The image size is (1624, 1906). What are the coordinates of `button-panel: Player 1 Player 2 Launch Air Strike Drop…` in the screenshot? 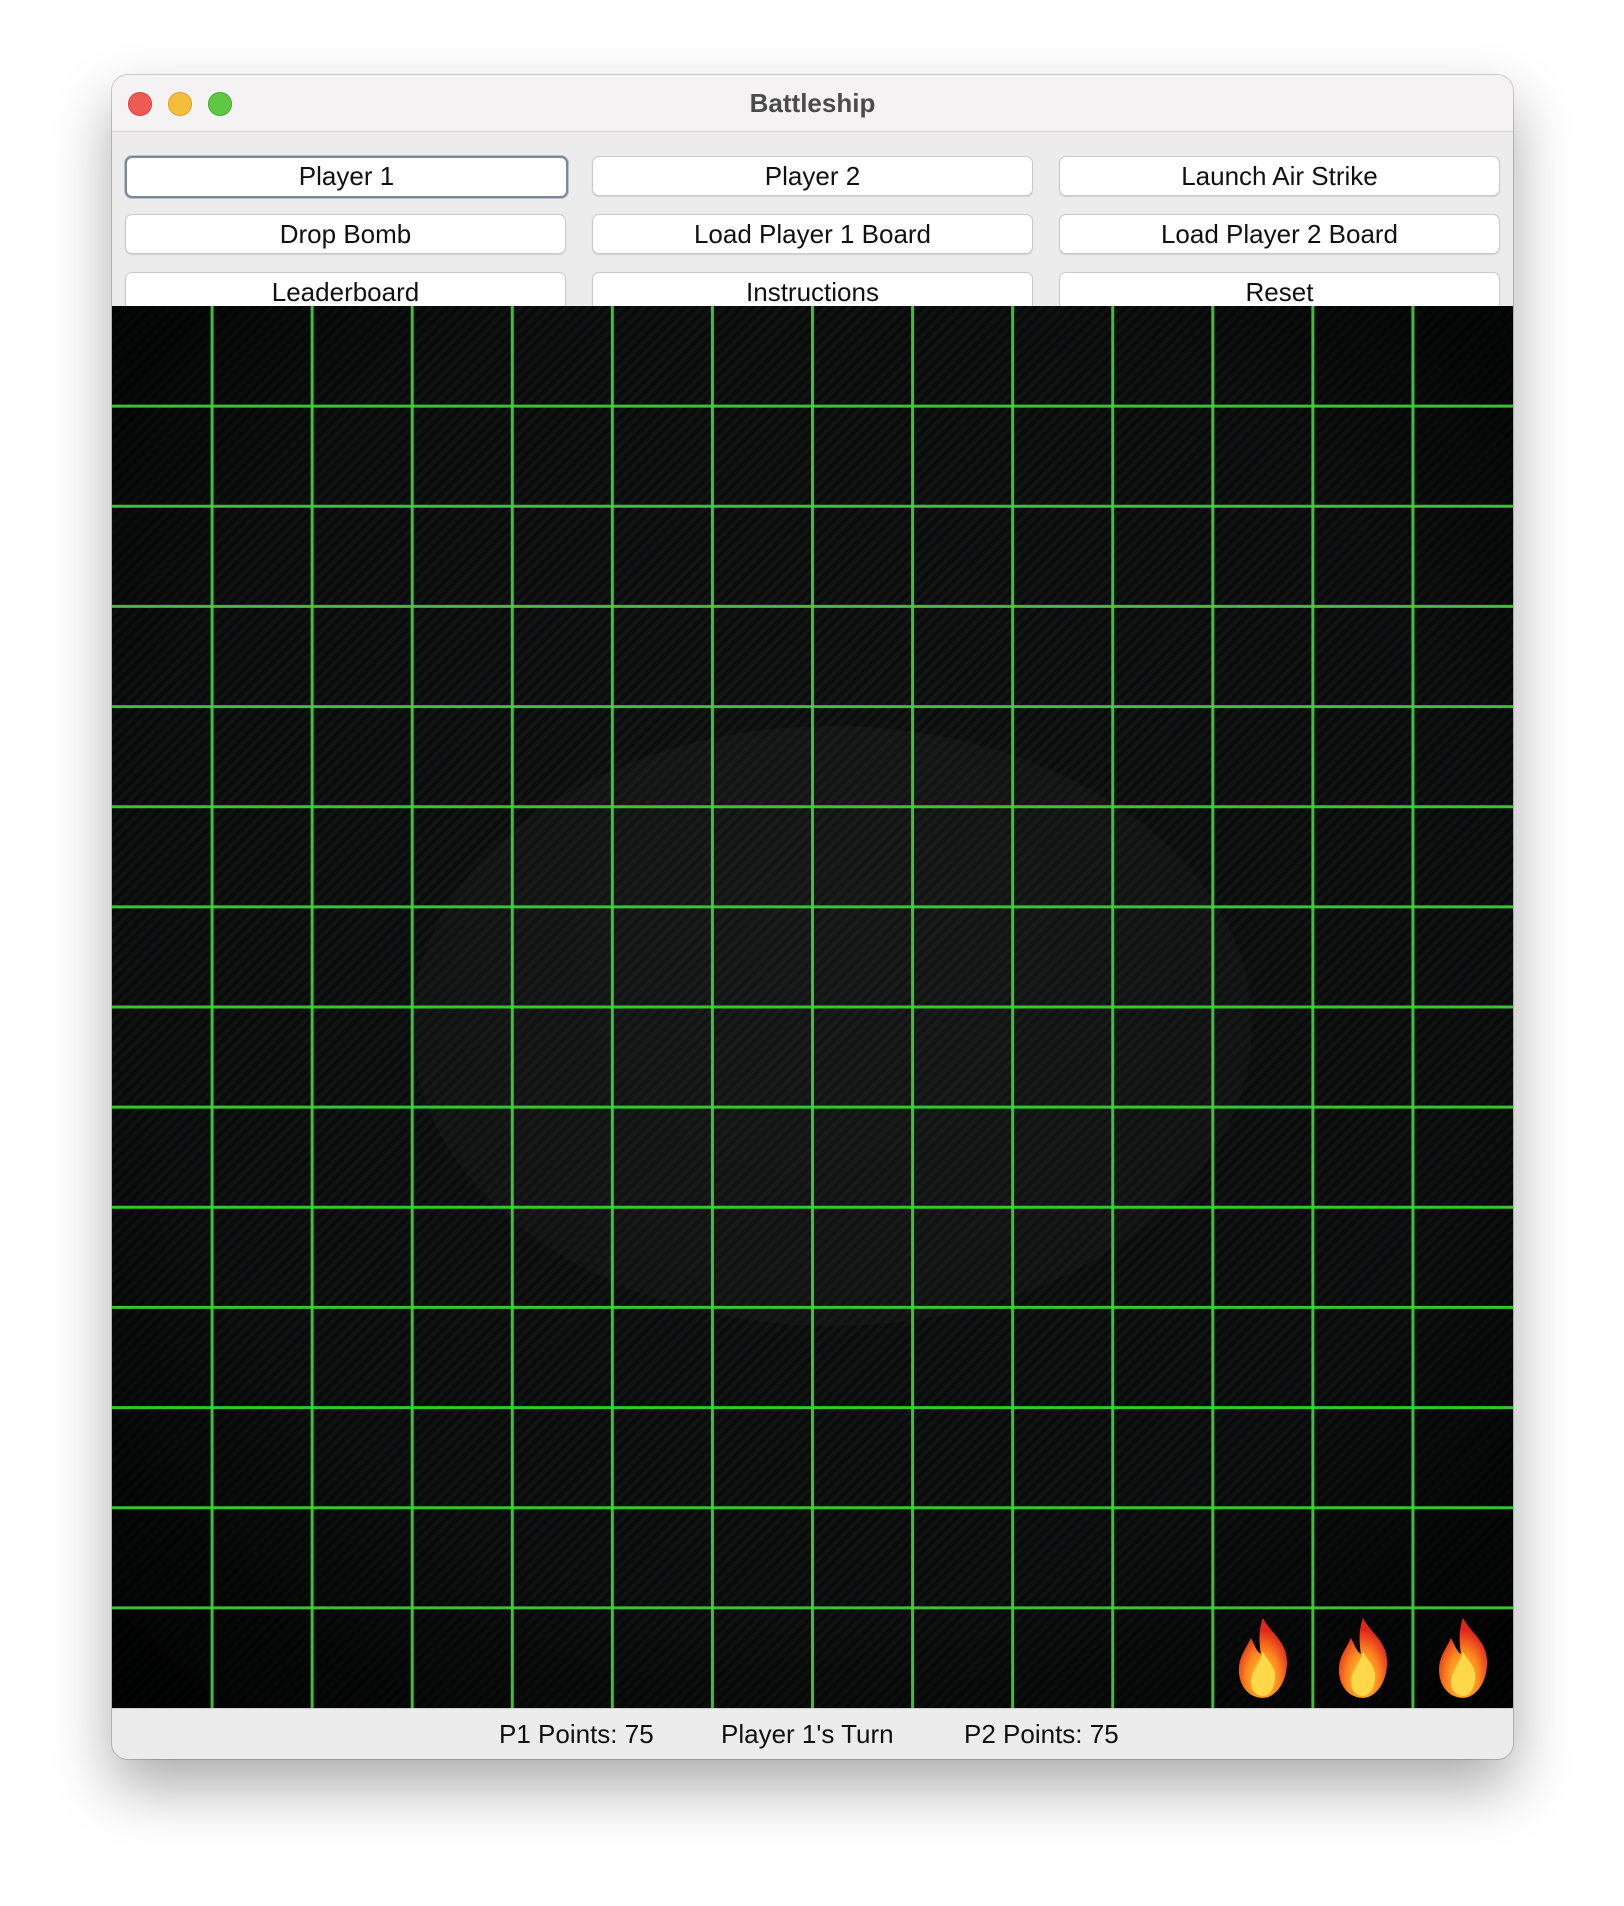 It's located at (812, 222).